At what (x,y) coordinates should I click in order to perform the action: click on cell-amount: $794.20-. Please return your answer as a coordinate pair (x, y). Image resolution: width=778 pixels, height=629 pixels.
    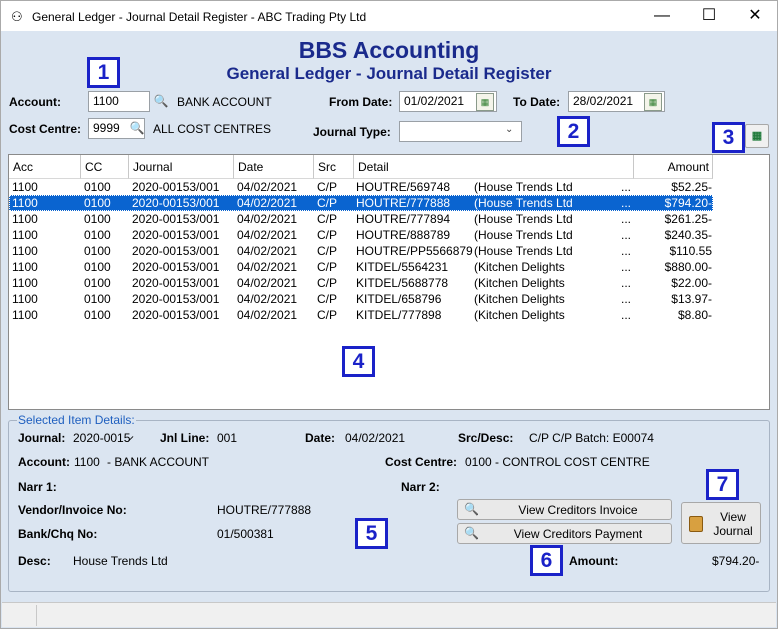
    Looking at the image, I should click on (688, 203).